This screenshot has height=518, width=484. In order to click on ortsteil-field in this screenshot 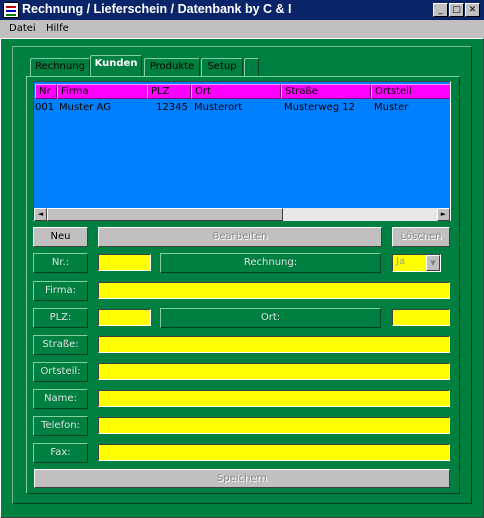, I will do `click(274, 371)`.